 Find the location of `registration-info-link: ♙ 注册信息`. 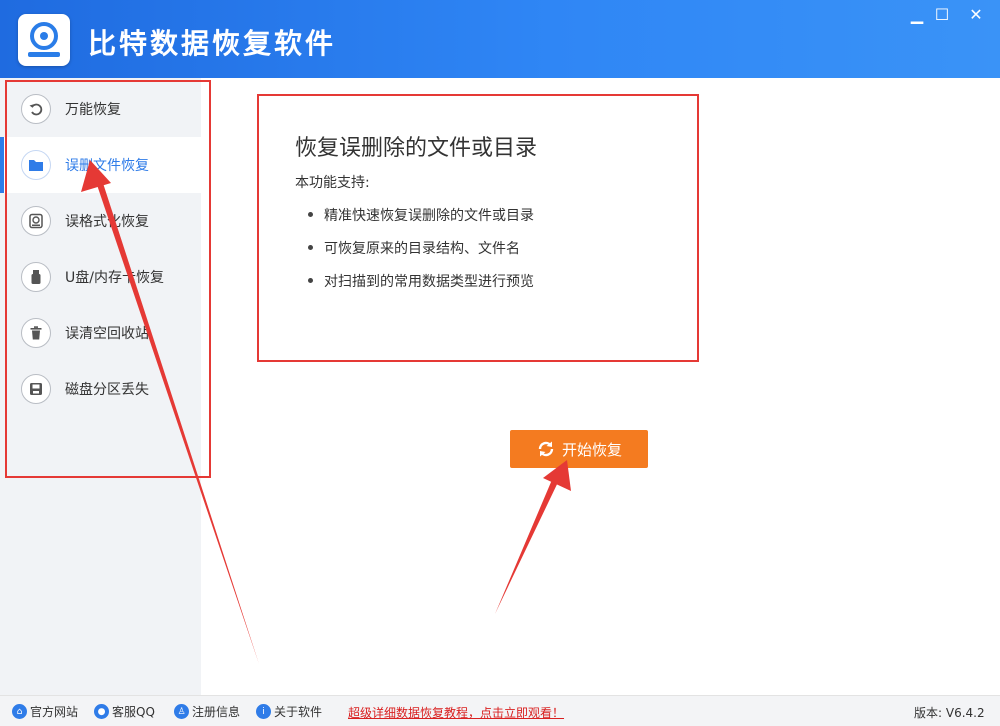

registration-info-link: ♙ 注册信息 is located at coordinates (207, 711).